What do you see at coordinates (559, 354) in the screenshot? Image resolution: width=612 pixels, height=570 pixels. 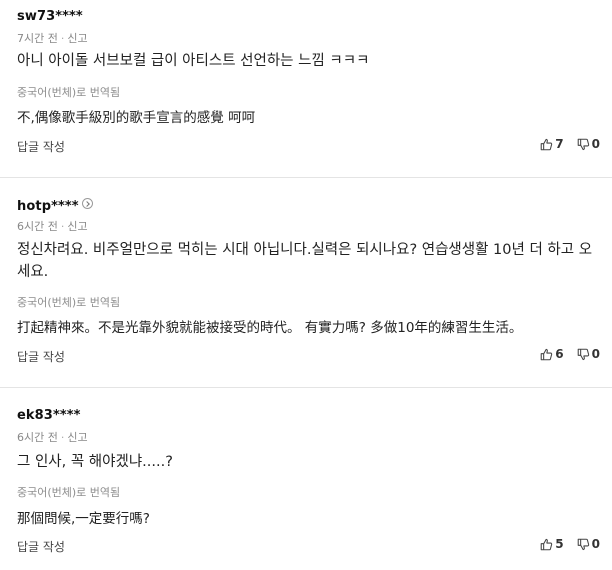 I see `like-count: 6` at bounding box center [559, 354].